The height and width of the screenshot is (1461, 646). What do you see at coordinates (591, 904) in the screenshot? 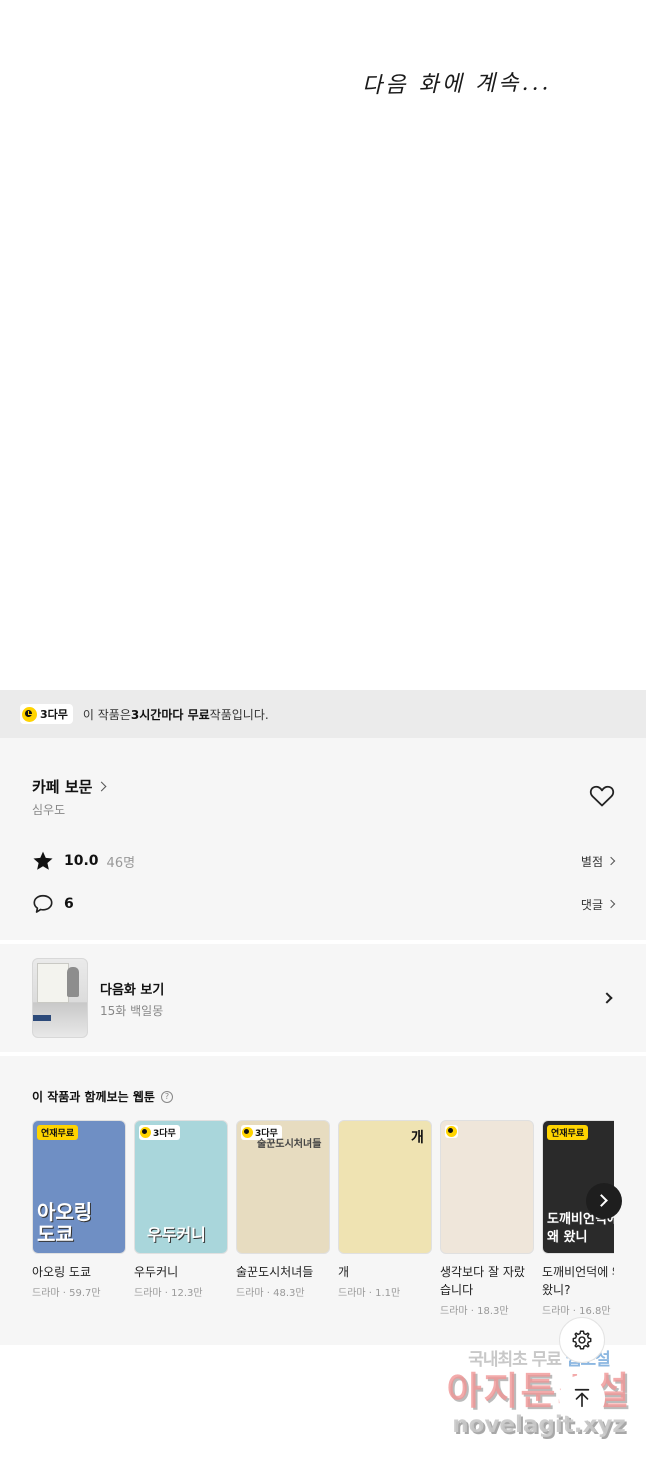
I see `comments-link-label: 댓글` at bounding box center [591, 904].